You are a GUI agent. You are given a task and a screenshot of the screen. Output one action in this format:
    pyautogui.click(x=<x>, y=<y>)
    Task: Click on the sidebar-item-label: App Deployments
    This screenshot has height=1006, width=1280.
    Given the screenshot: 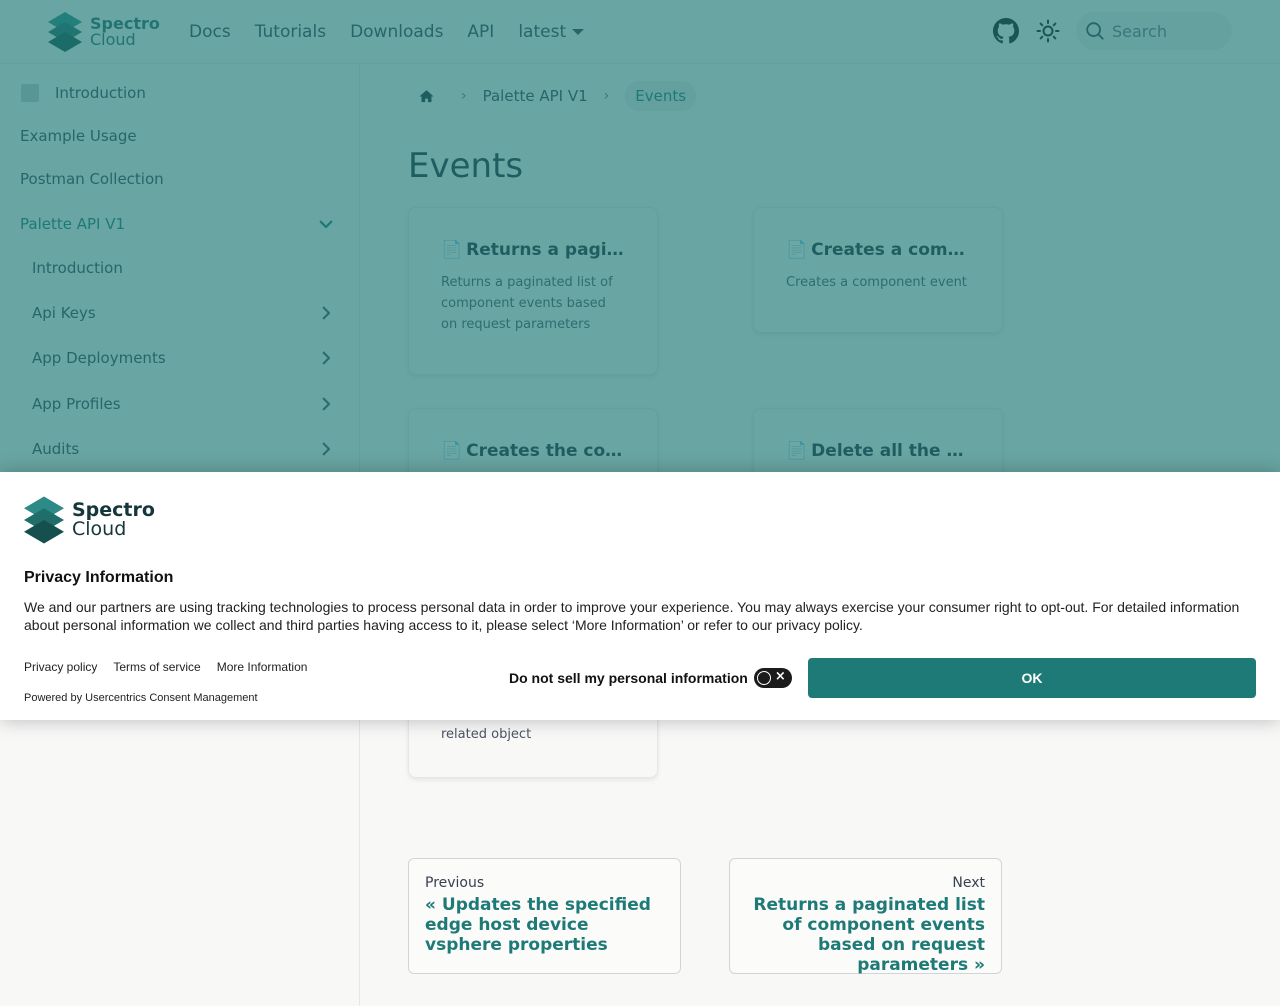 What is the action you would take?
    pyautogui.click(x=99, y=358)
    